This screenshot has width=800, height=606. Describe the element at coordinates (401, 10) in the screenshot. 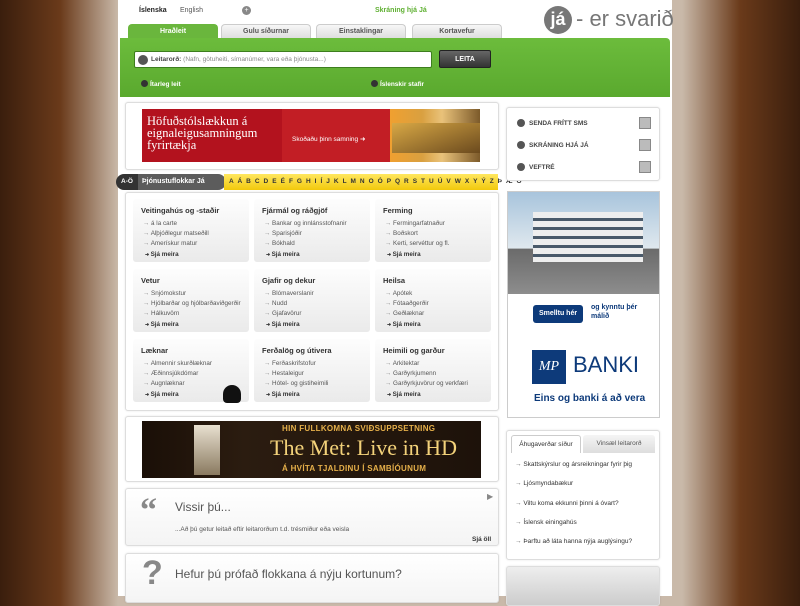

I see `register-link: Skráning hjá Já` at that location.